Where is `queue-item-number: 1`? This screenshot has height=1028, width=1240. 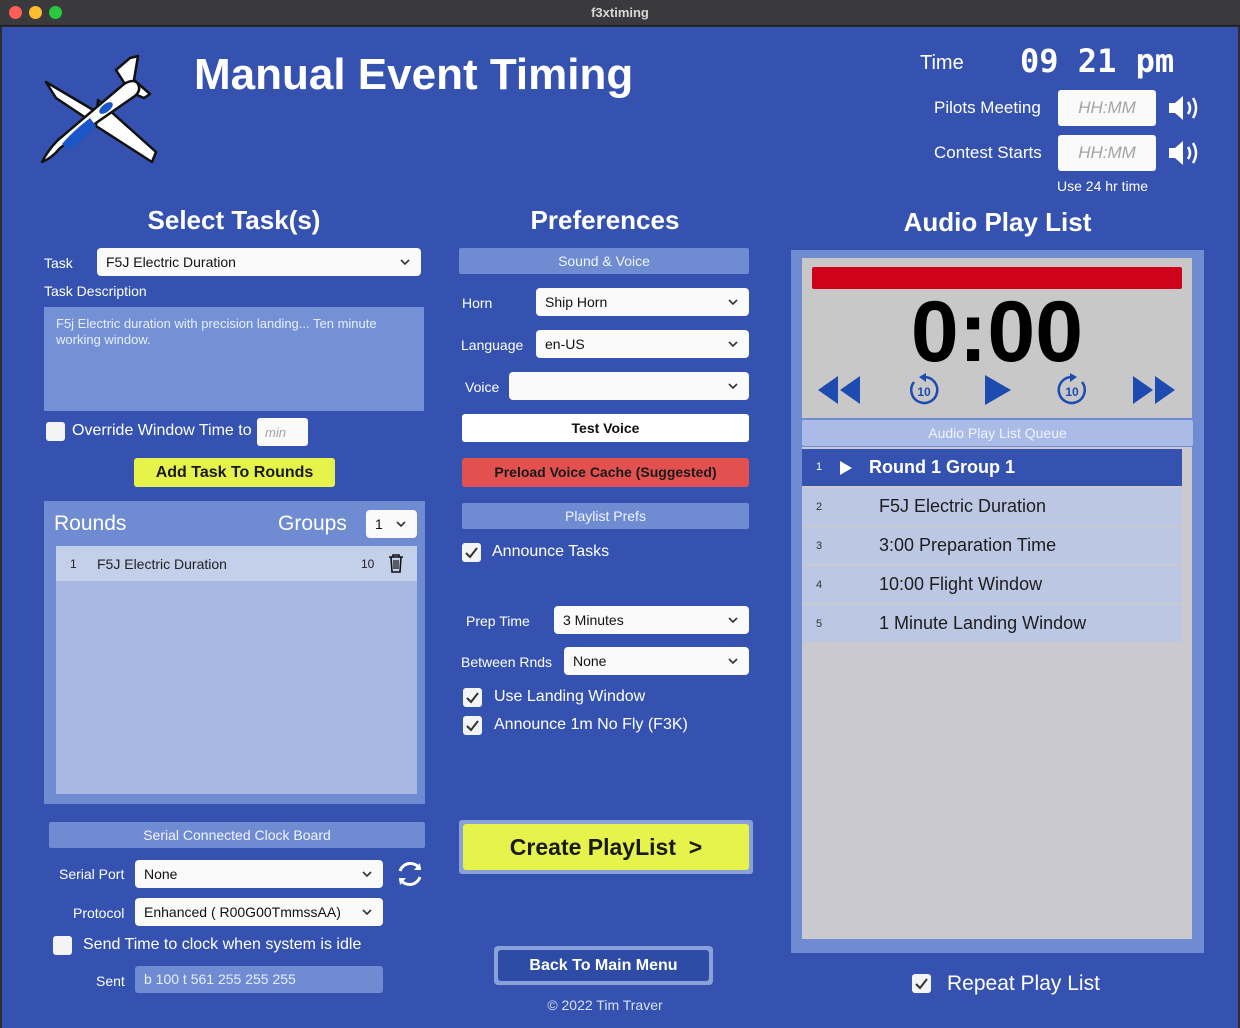
queue-item-number: 1 is located at coordinates (819, 467).